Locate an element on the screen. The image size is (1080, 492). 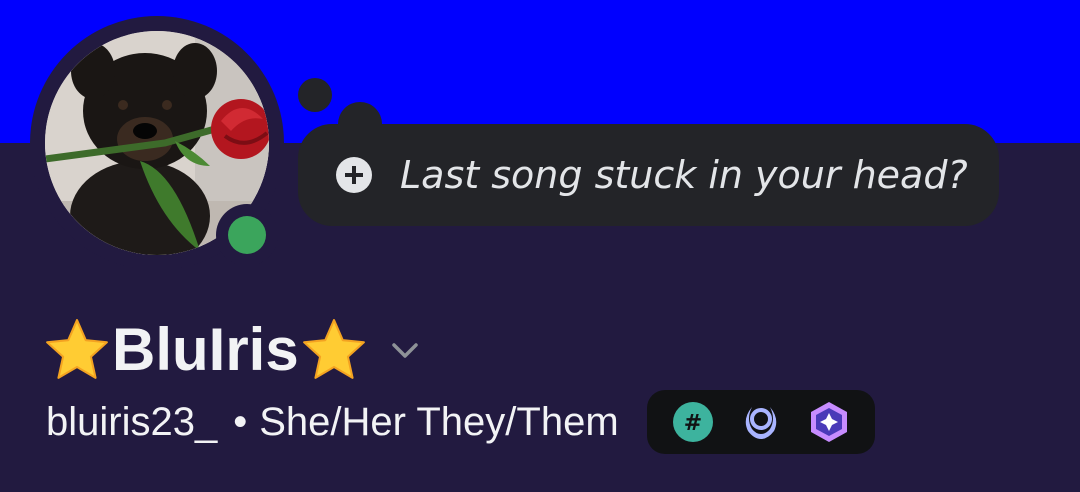
custom-status-placeholder: Last song stuck in your head? is located at coordinates (684, 175).